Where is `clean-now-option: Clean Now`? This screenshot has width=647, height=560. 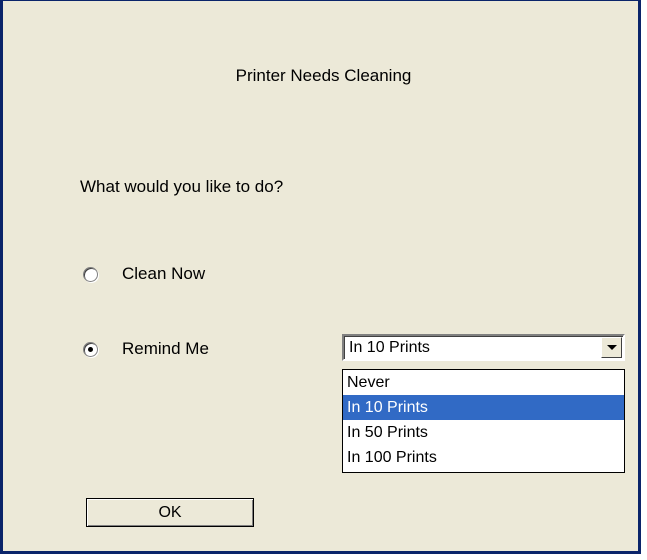
clean-now-option: Clean Now is located at coordinates (144, 274).